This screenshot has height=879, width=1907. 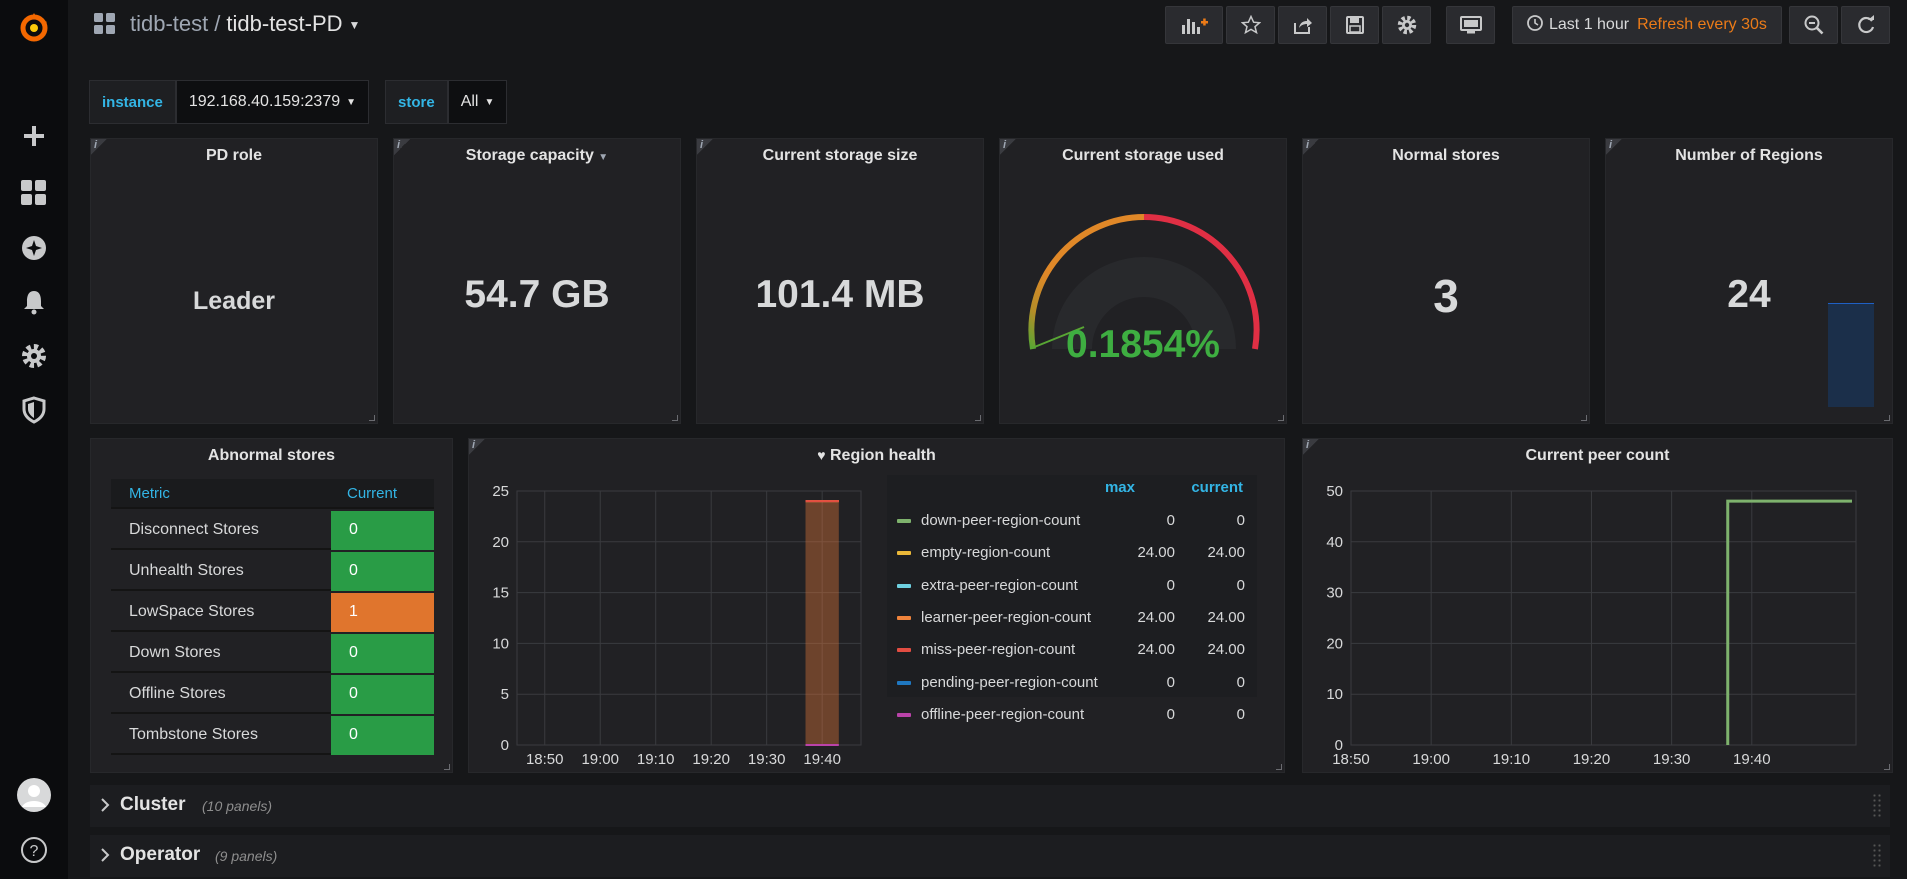 I want to click on variable-instance: instance 192.168.40.159:2379 ▼, so click(x=229, y=102).